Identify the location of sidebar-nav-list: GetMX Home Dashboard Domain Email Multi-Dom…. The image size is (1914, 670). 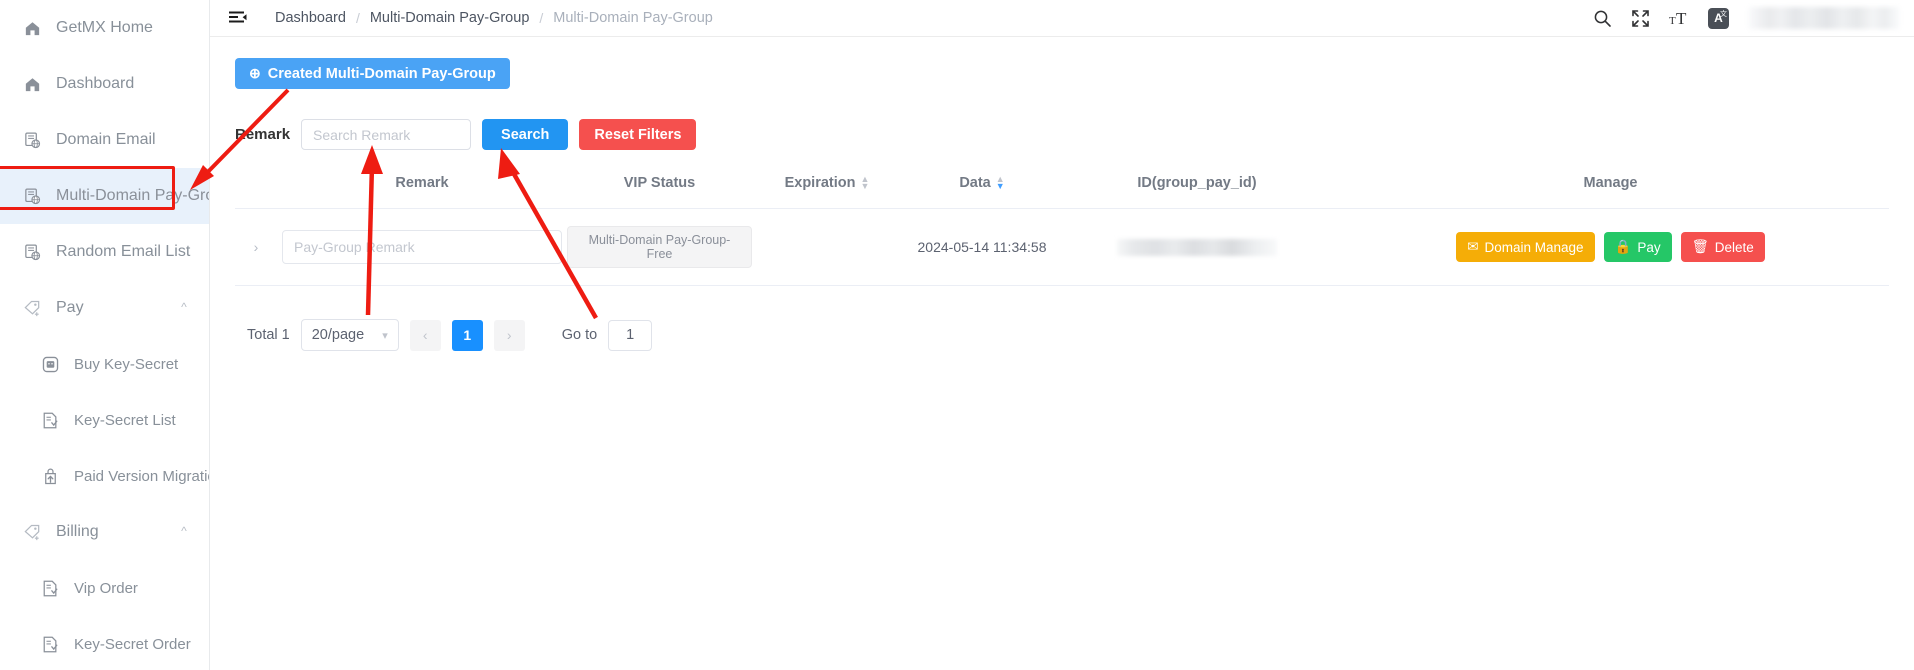
(104, 335).